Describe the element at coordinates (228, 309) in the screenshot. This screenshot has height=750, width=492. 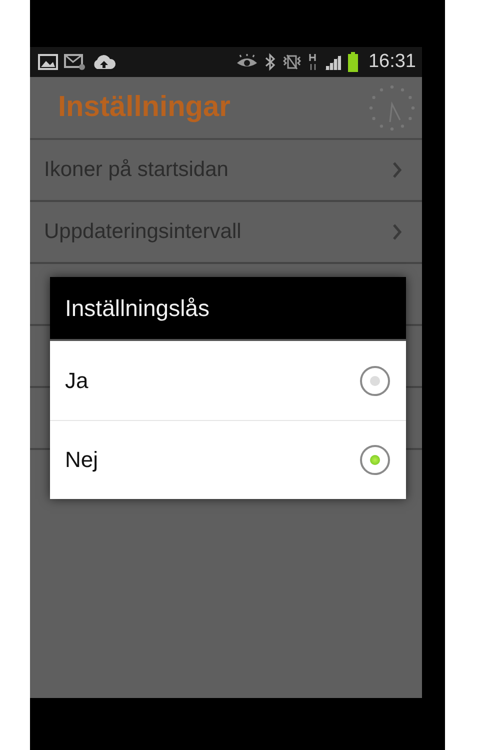
I see `dialog-title: Inställningslås` at that location.